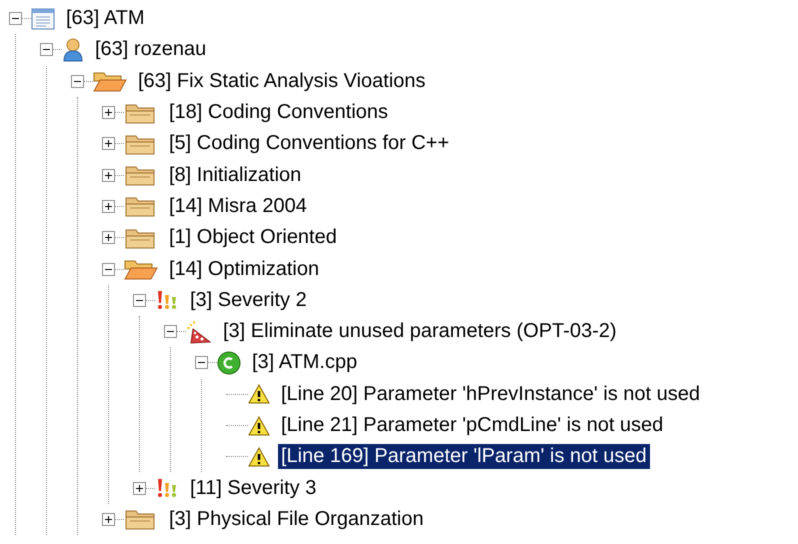 The width and height of the screenshot is (798, 544). Describe the element at coordinates (43, 19) in the screenshot. I see `document-window-icon` at that location.